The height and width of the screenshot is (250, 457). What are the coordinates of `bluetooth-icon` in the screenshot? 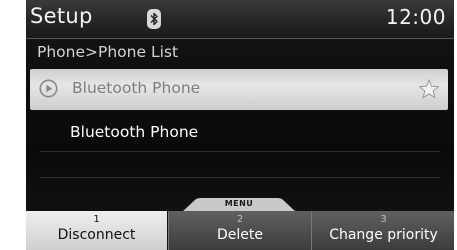 It's located at (154, 19).